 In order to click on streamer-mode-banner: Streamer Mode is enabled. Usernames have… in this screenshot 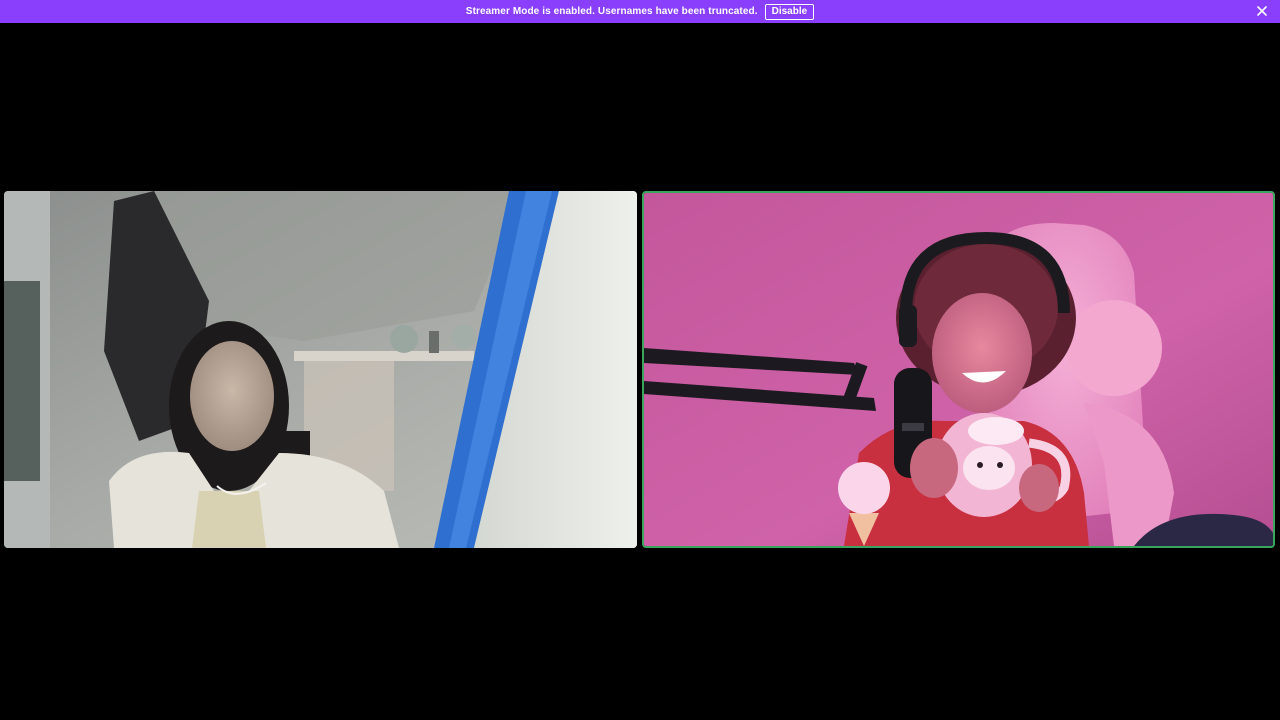, I will do `click(640, 11)`.